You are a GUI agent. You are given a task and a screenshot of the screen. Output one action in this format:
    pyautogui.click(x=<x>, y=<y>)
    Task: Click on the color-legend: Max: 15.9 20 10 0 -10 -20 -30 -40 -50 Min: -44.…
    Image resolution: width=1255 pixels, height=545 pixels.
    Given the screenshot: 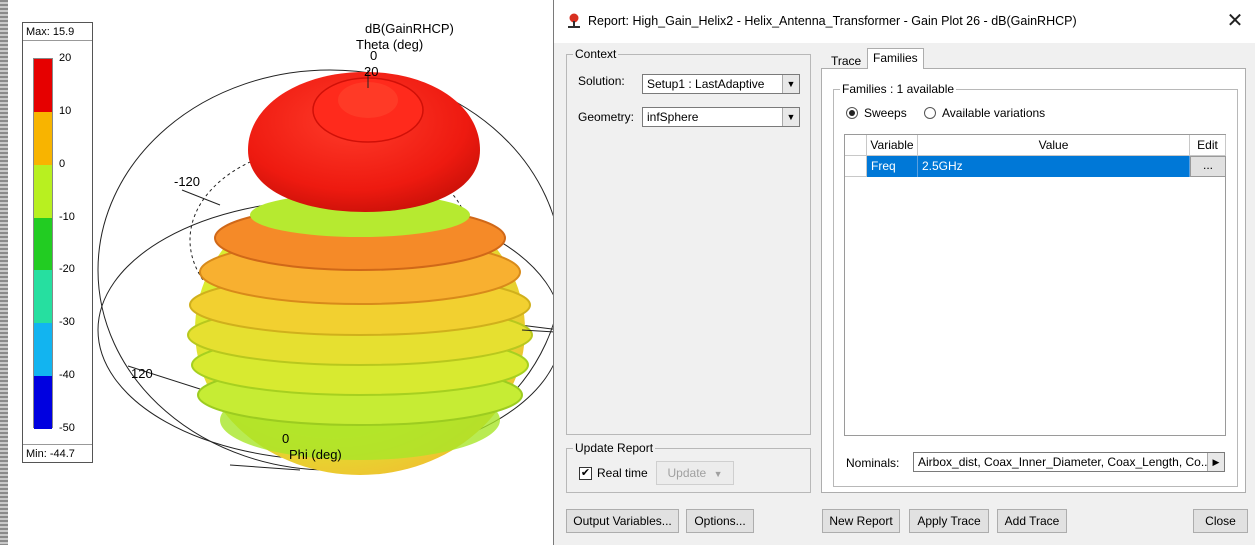 What is the action you would take?
    pyautogui.click(x=57, y=242)
    